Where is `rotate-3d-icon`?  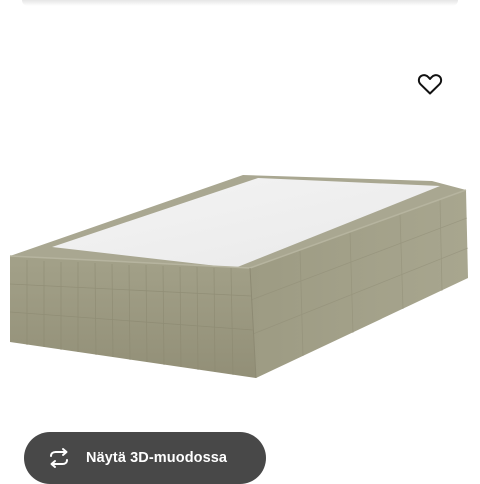
rotate-3d-icon is located at coordinates (59, 458).